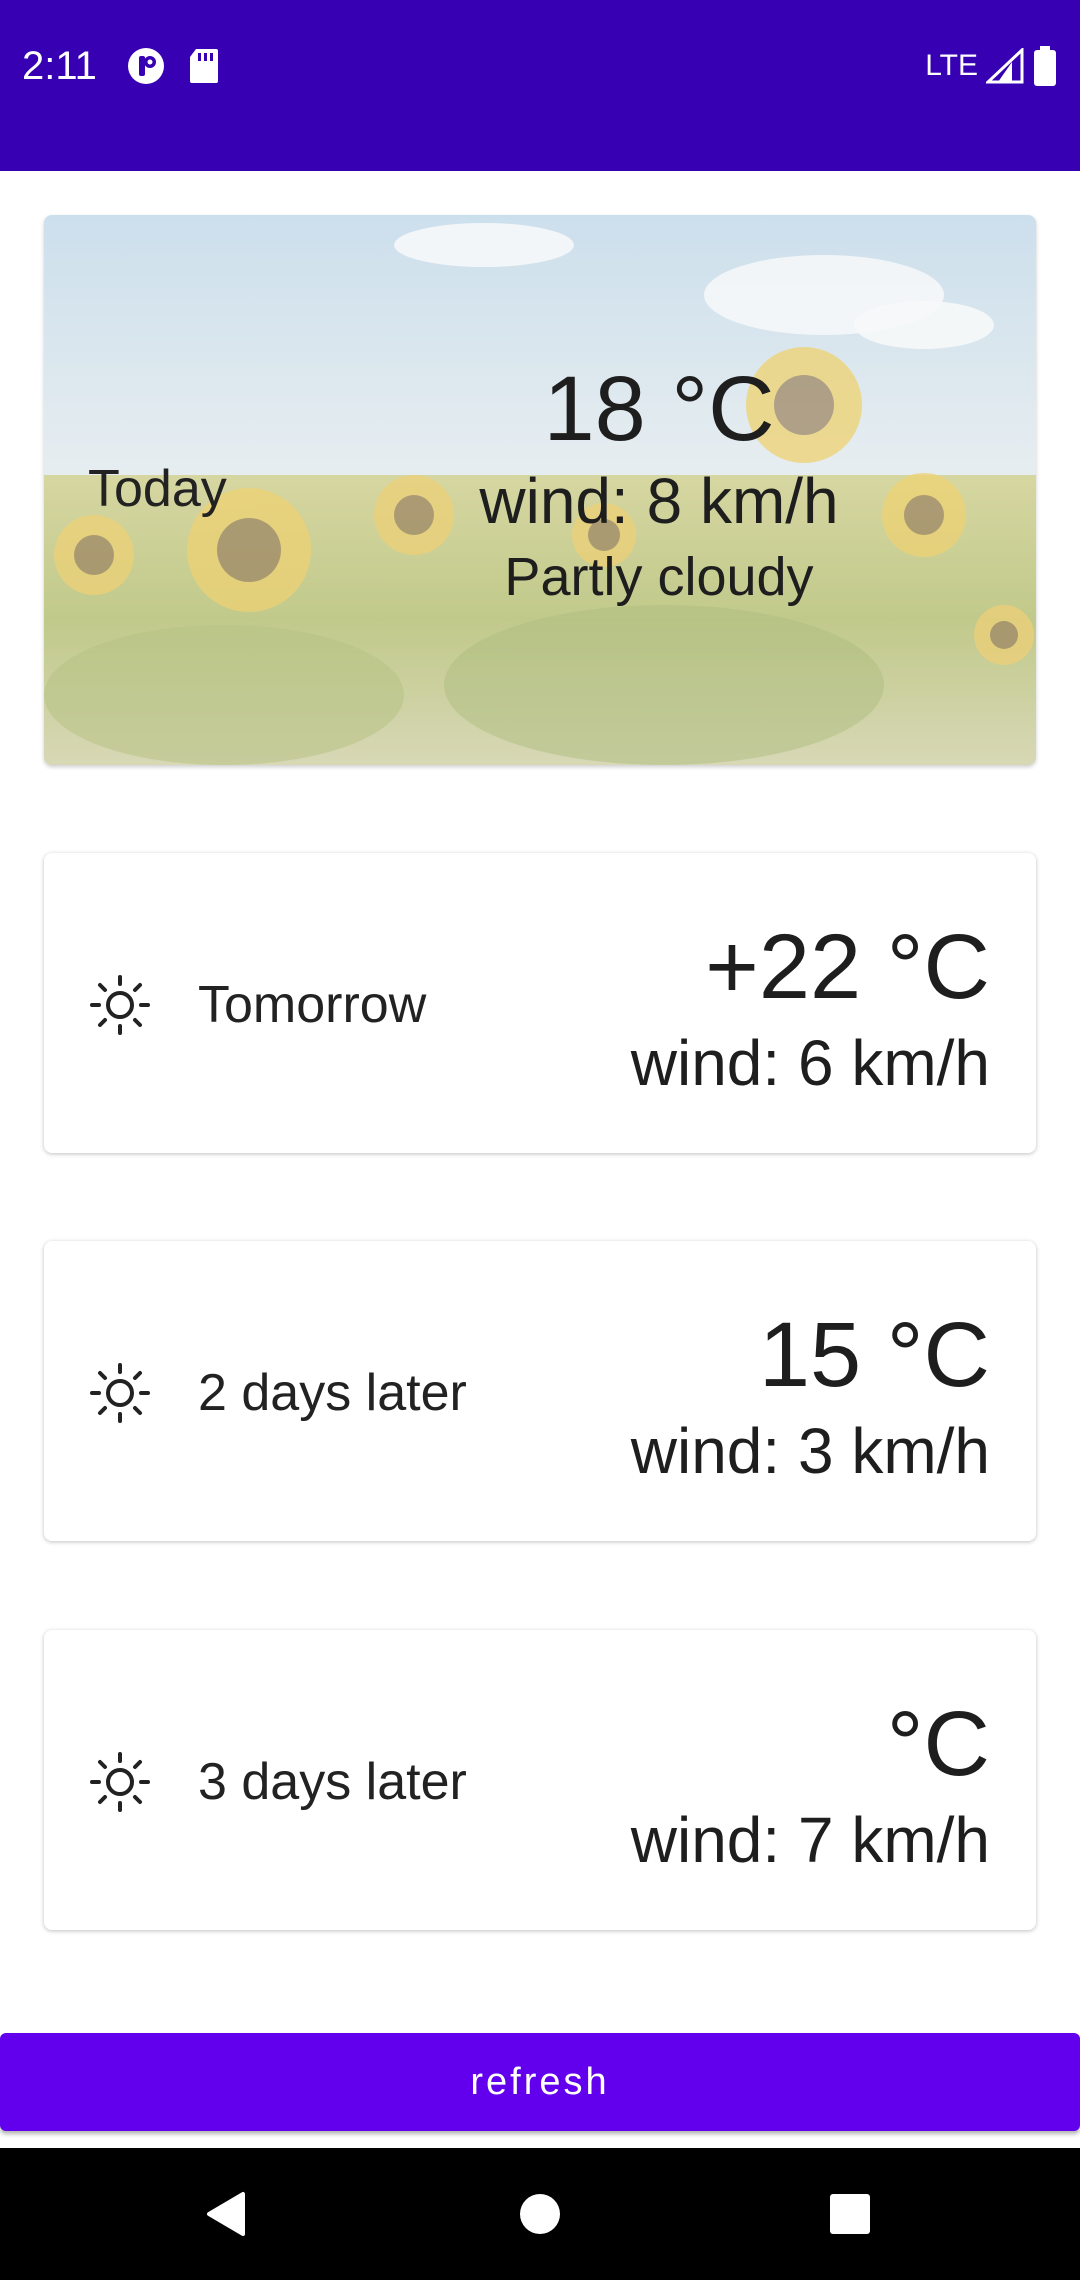 The image size is (1080, 2280). What do you see at coordinates (173, 66) in the screenshot?
I see `status-left-icons` at bounding box center [173, 66].